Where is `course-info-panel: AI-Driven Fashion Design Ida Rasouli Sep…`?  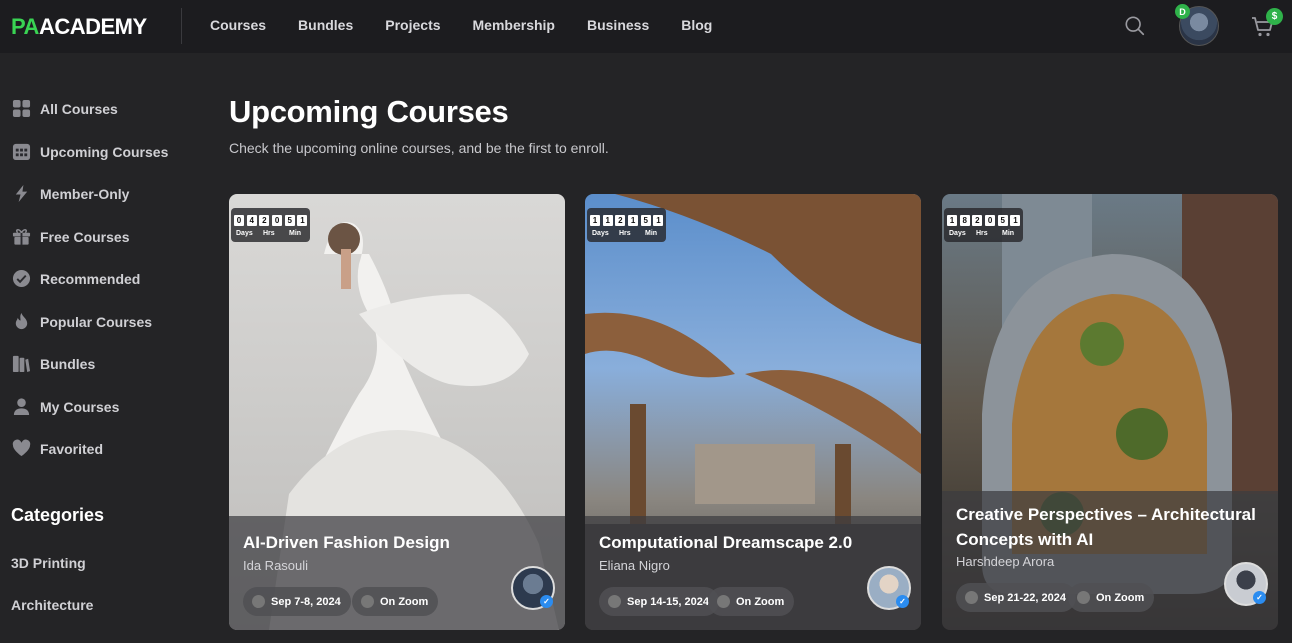
course-info-panel: AI-Driven Fashion Design Ida Rasouli Sep… is located at coordinates (397, 573).